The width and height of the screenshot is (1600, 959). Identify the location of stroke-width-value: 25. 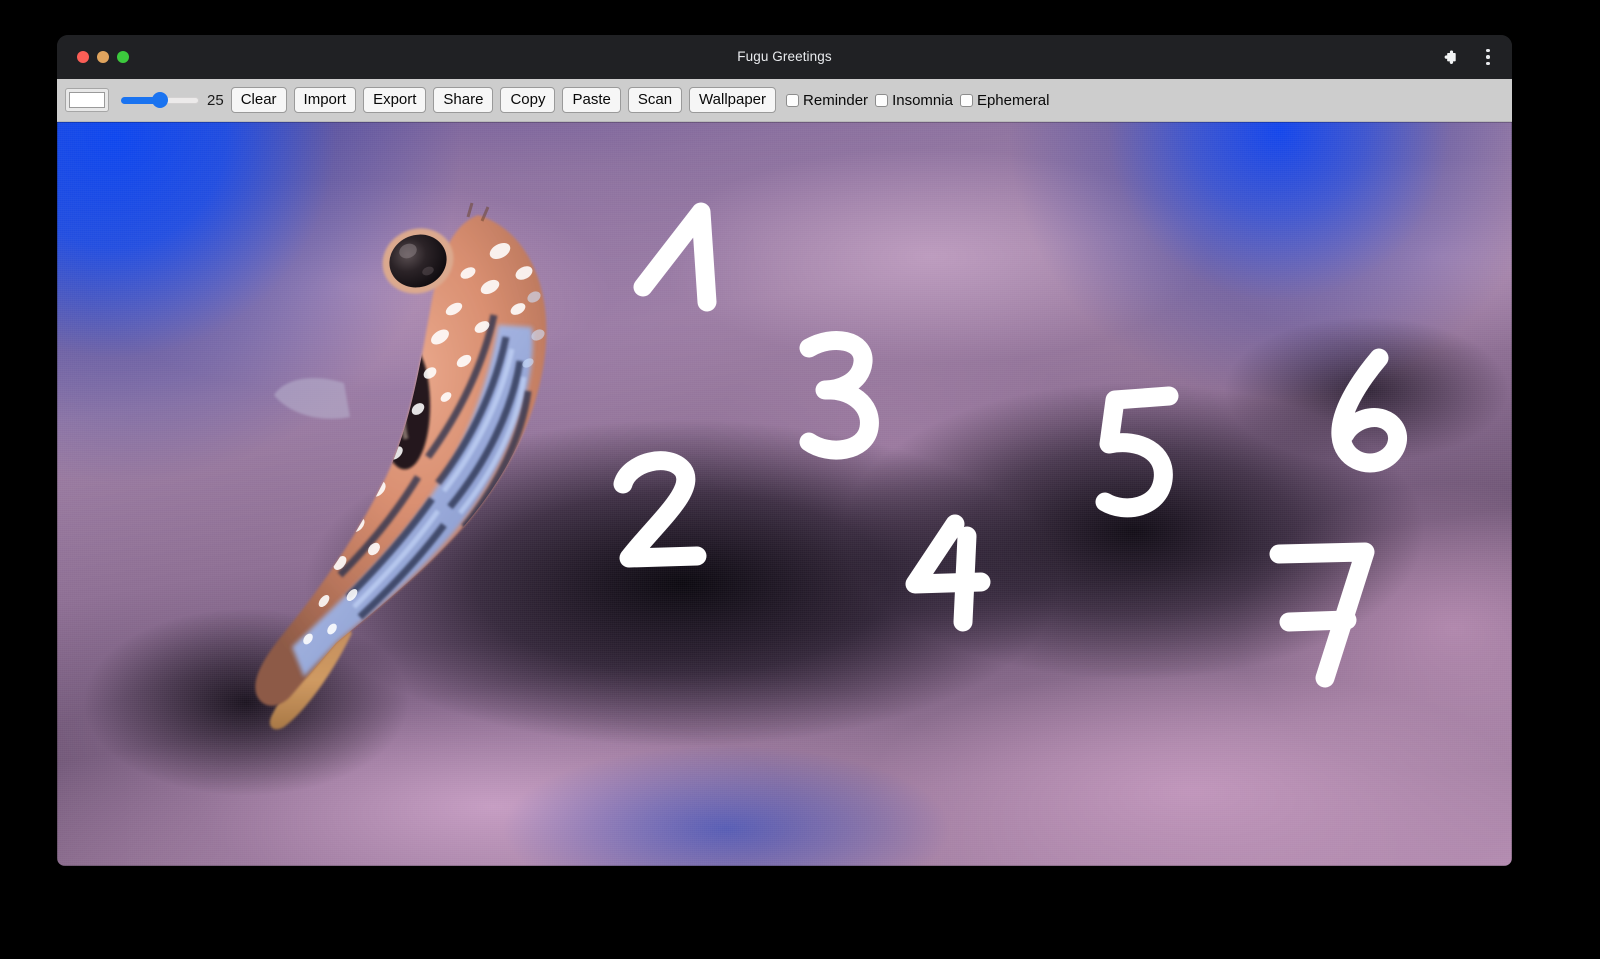
(215, 100).